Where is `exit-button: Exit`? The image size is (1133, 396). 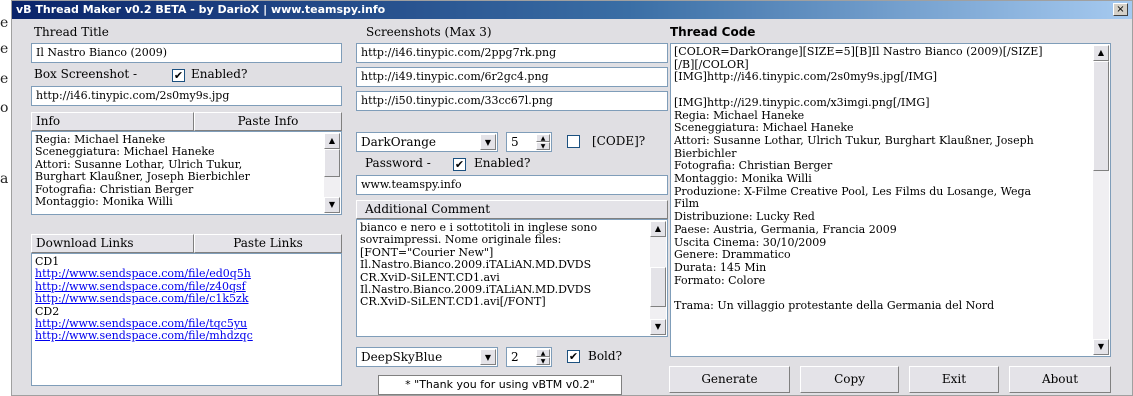 exit-button: Exit is located at coordinates (954, 379).